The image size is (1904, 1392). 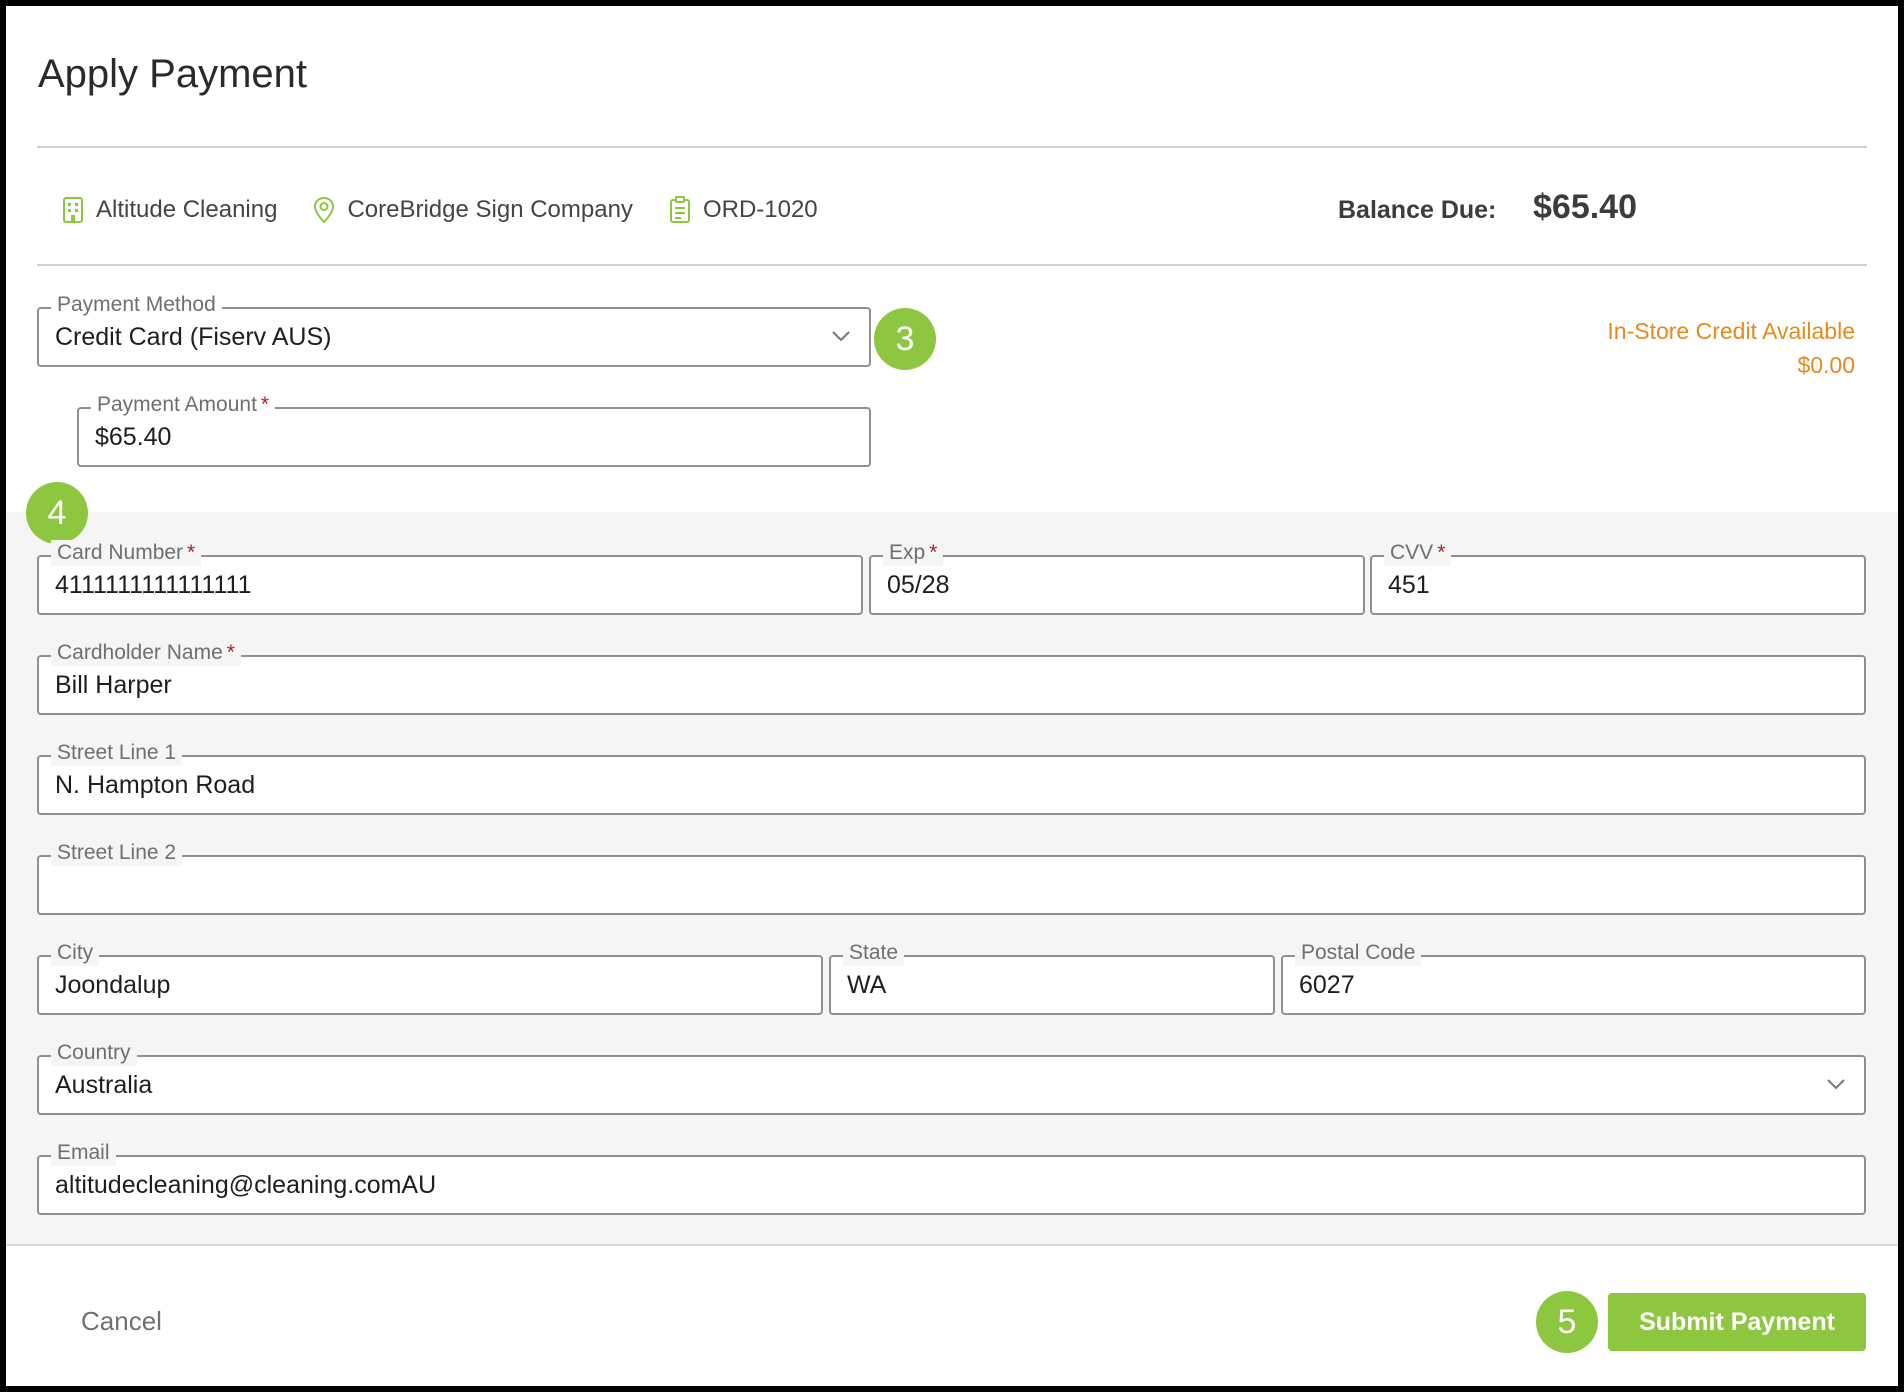 I want to click on street-line-2-value, so click(x=934, y=885).